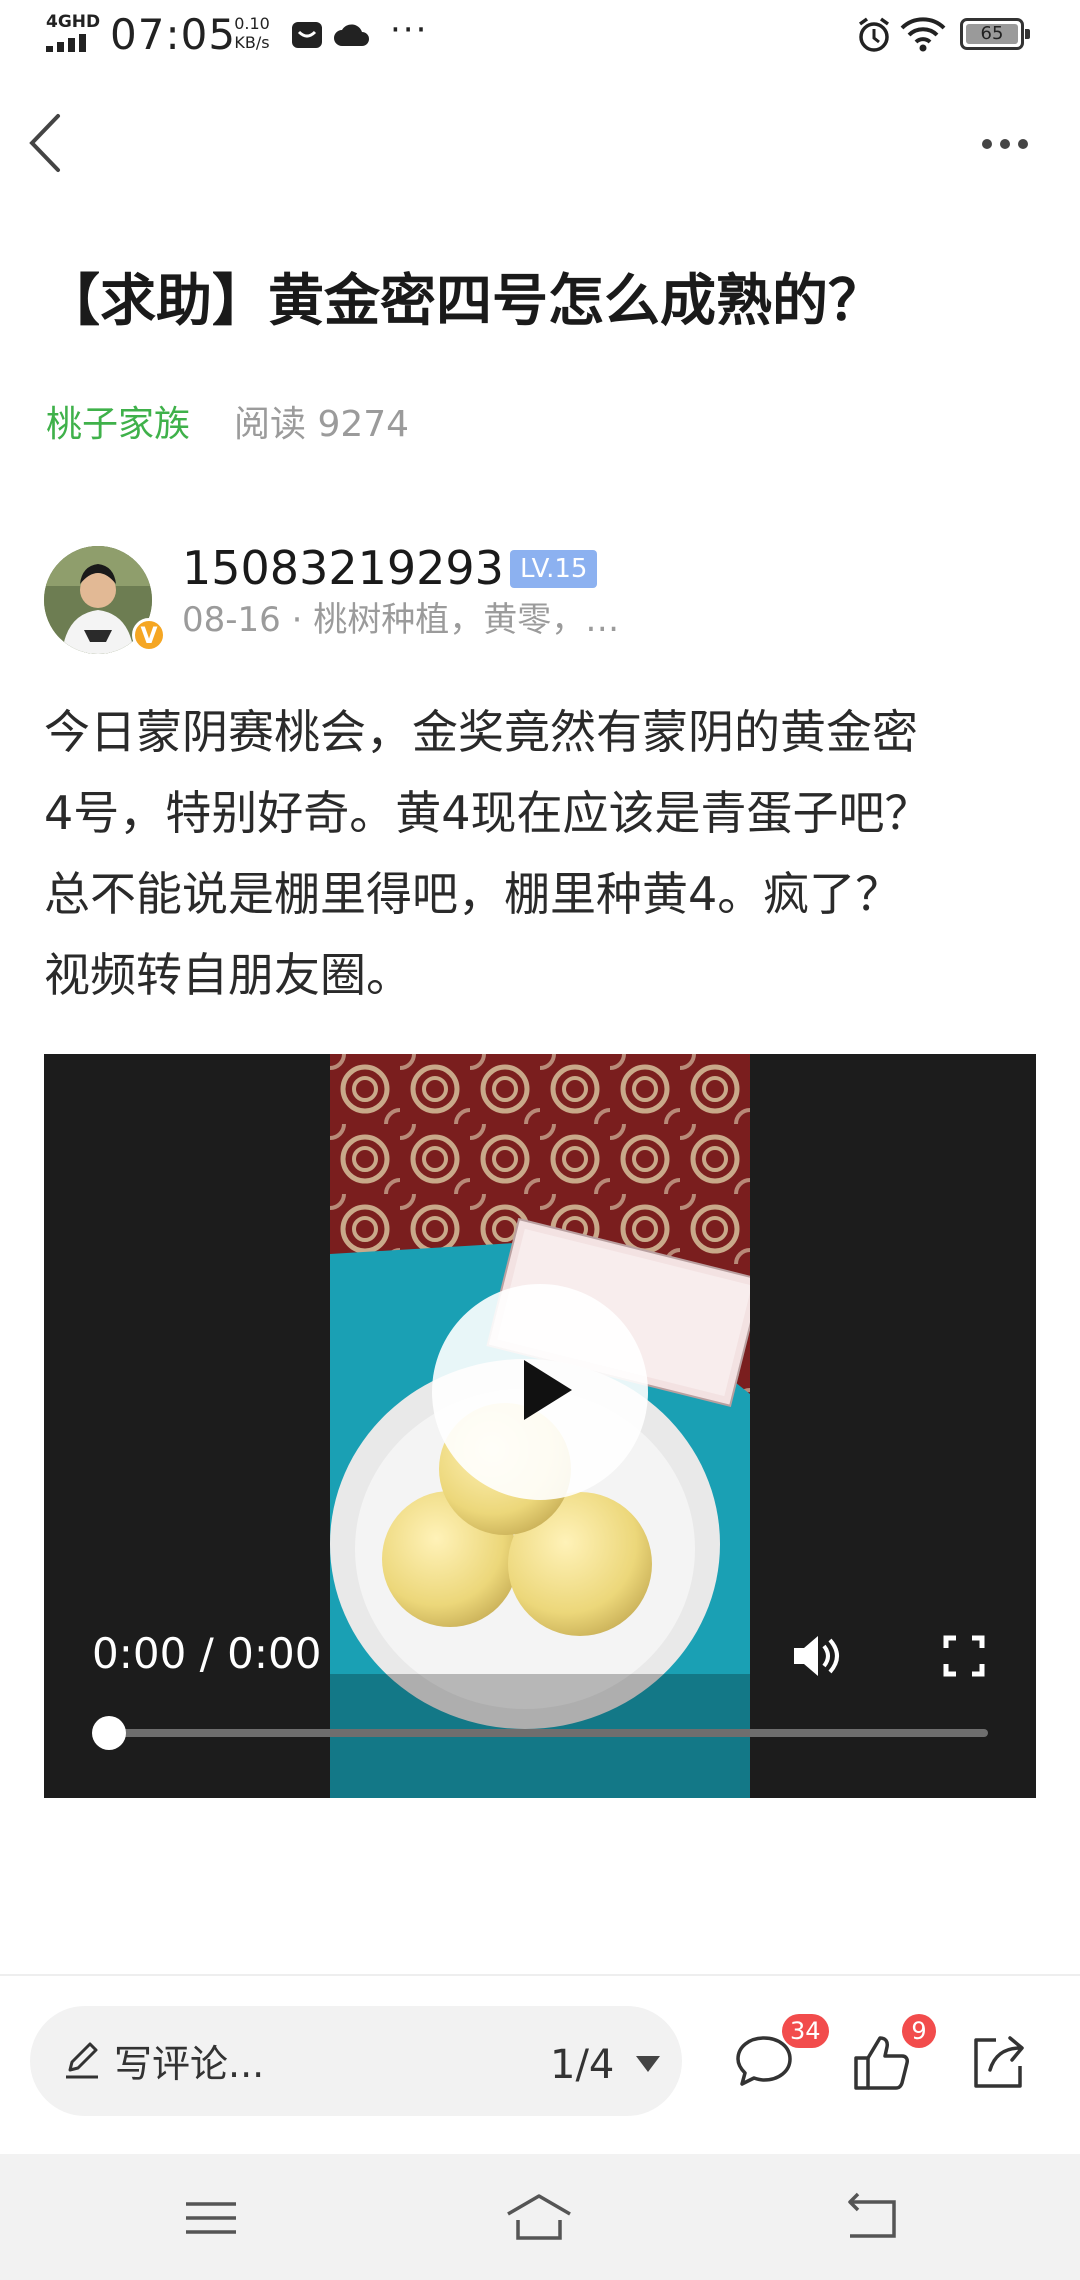  Describe the element at coordinates (72, 42) in the screenshot. I see `signal-icon` at that location.